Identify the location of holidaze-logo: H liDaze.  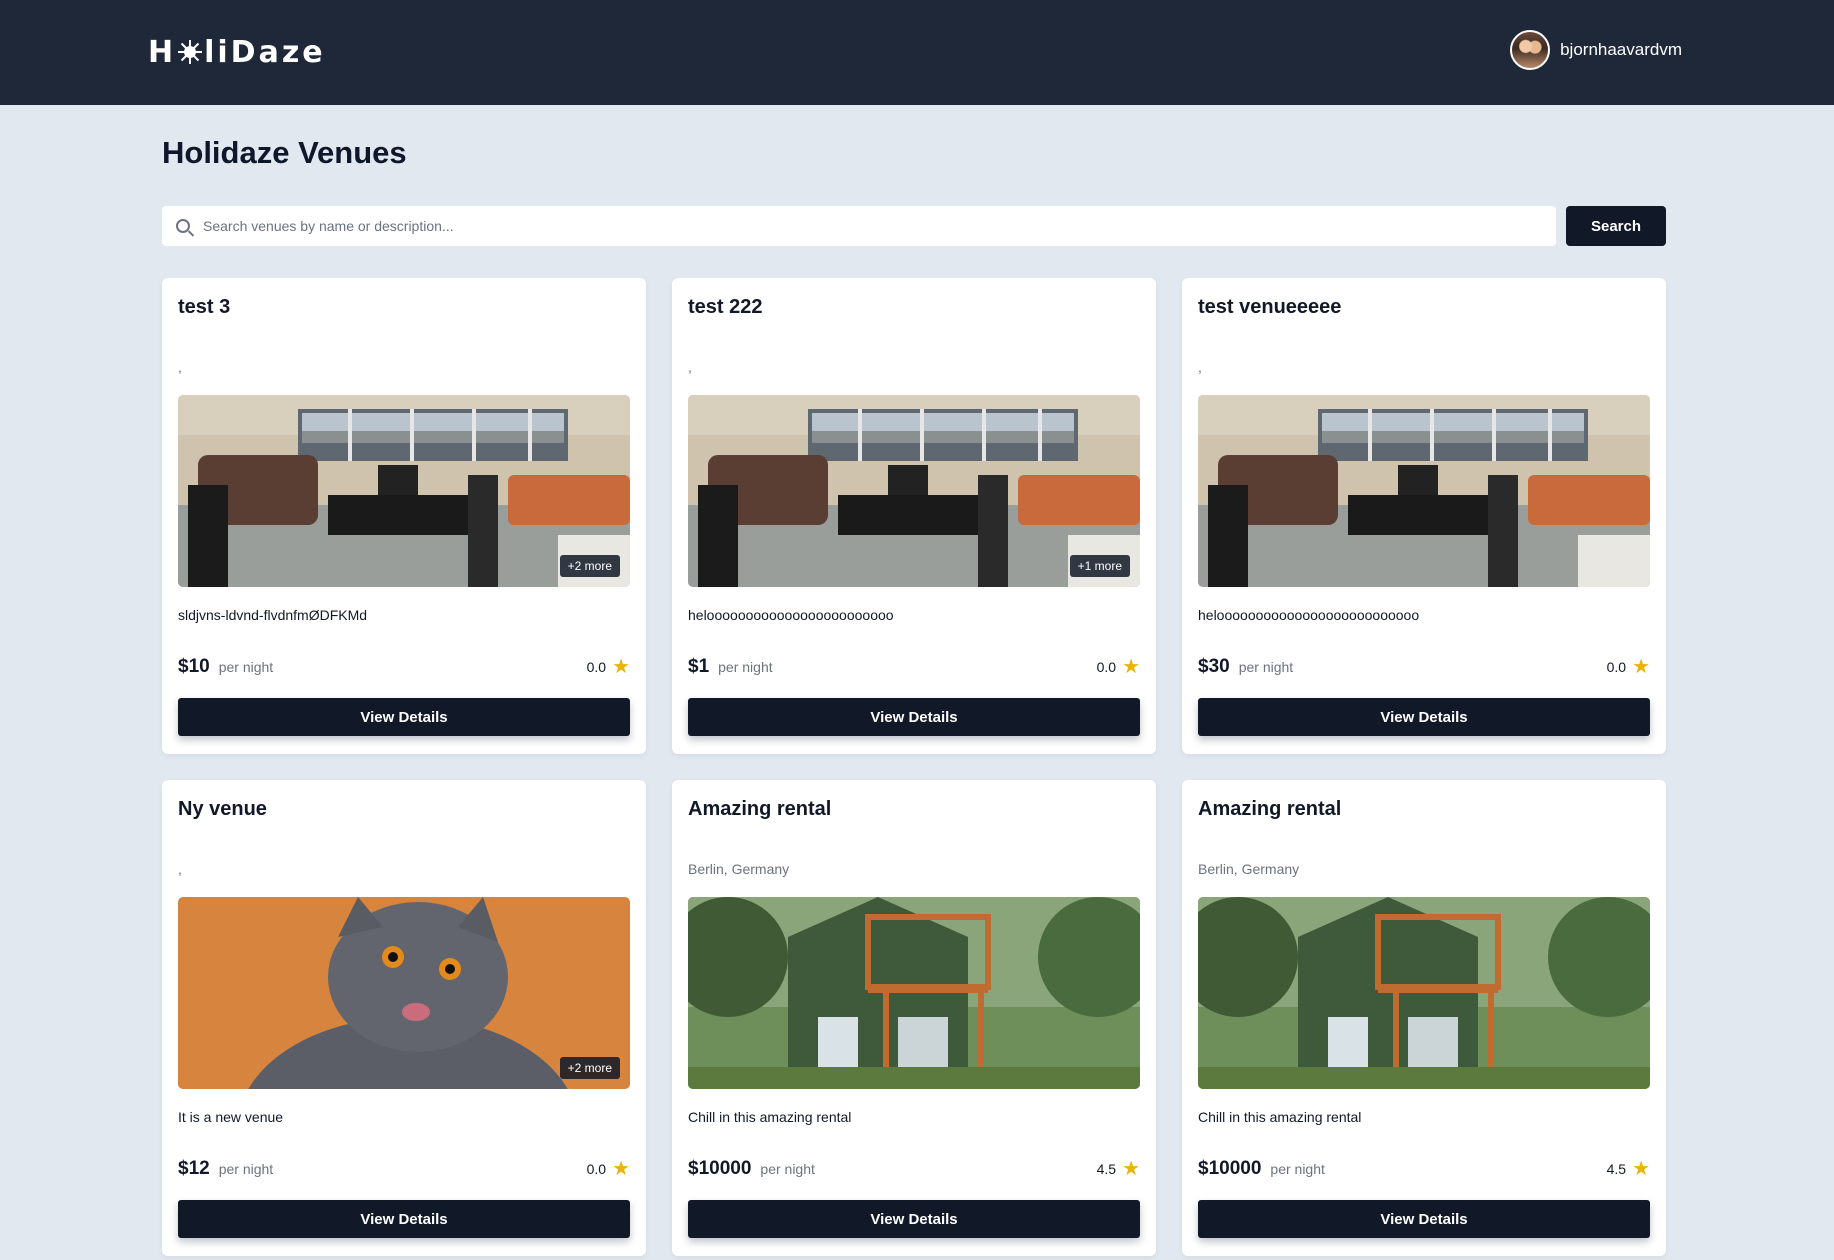
(237, 52).